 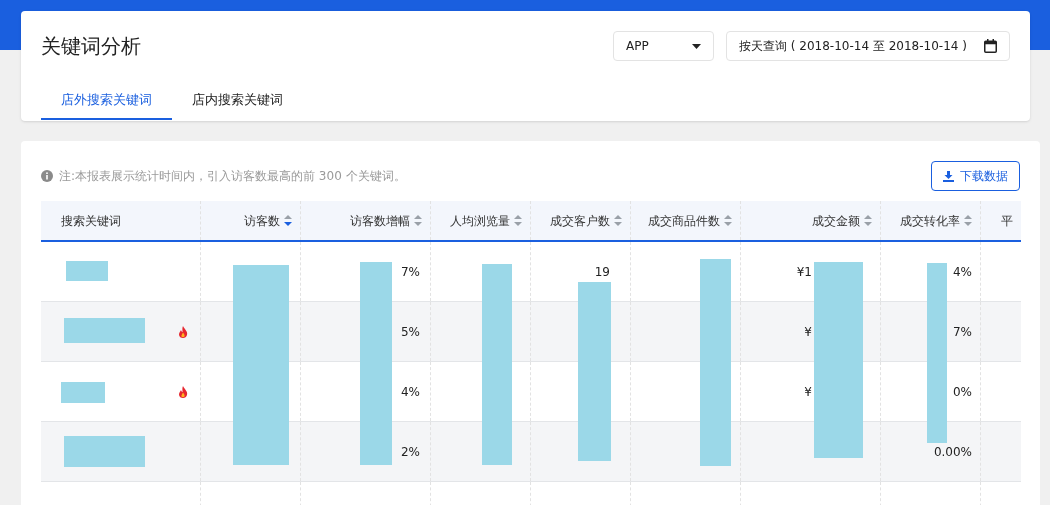 I want to click on note-text: 注:本报表展示统计时间内，引入访客数最高的前 300 个关键词。, so click(x=232, y=176).